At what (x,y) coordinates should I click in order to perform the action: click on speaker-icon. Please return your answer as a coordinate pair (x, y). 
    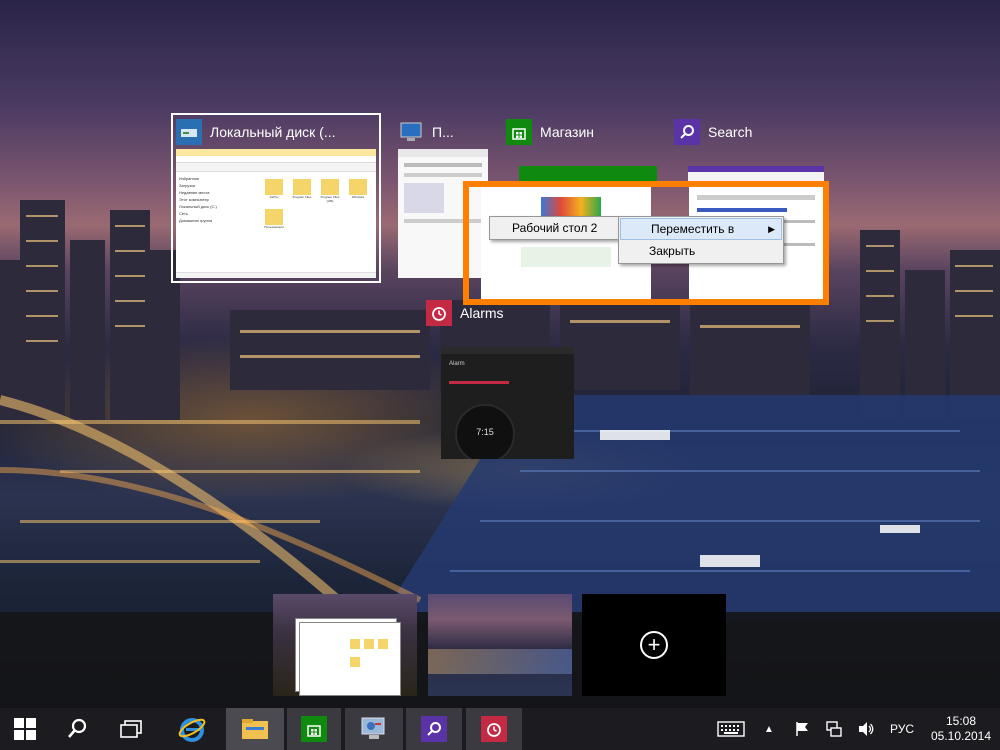
    Looking at the image, I should click on (866, 729).